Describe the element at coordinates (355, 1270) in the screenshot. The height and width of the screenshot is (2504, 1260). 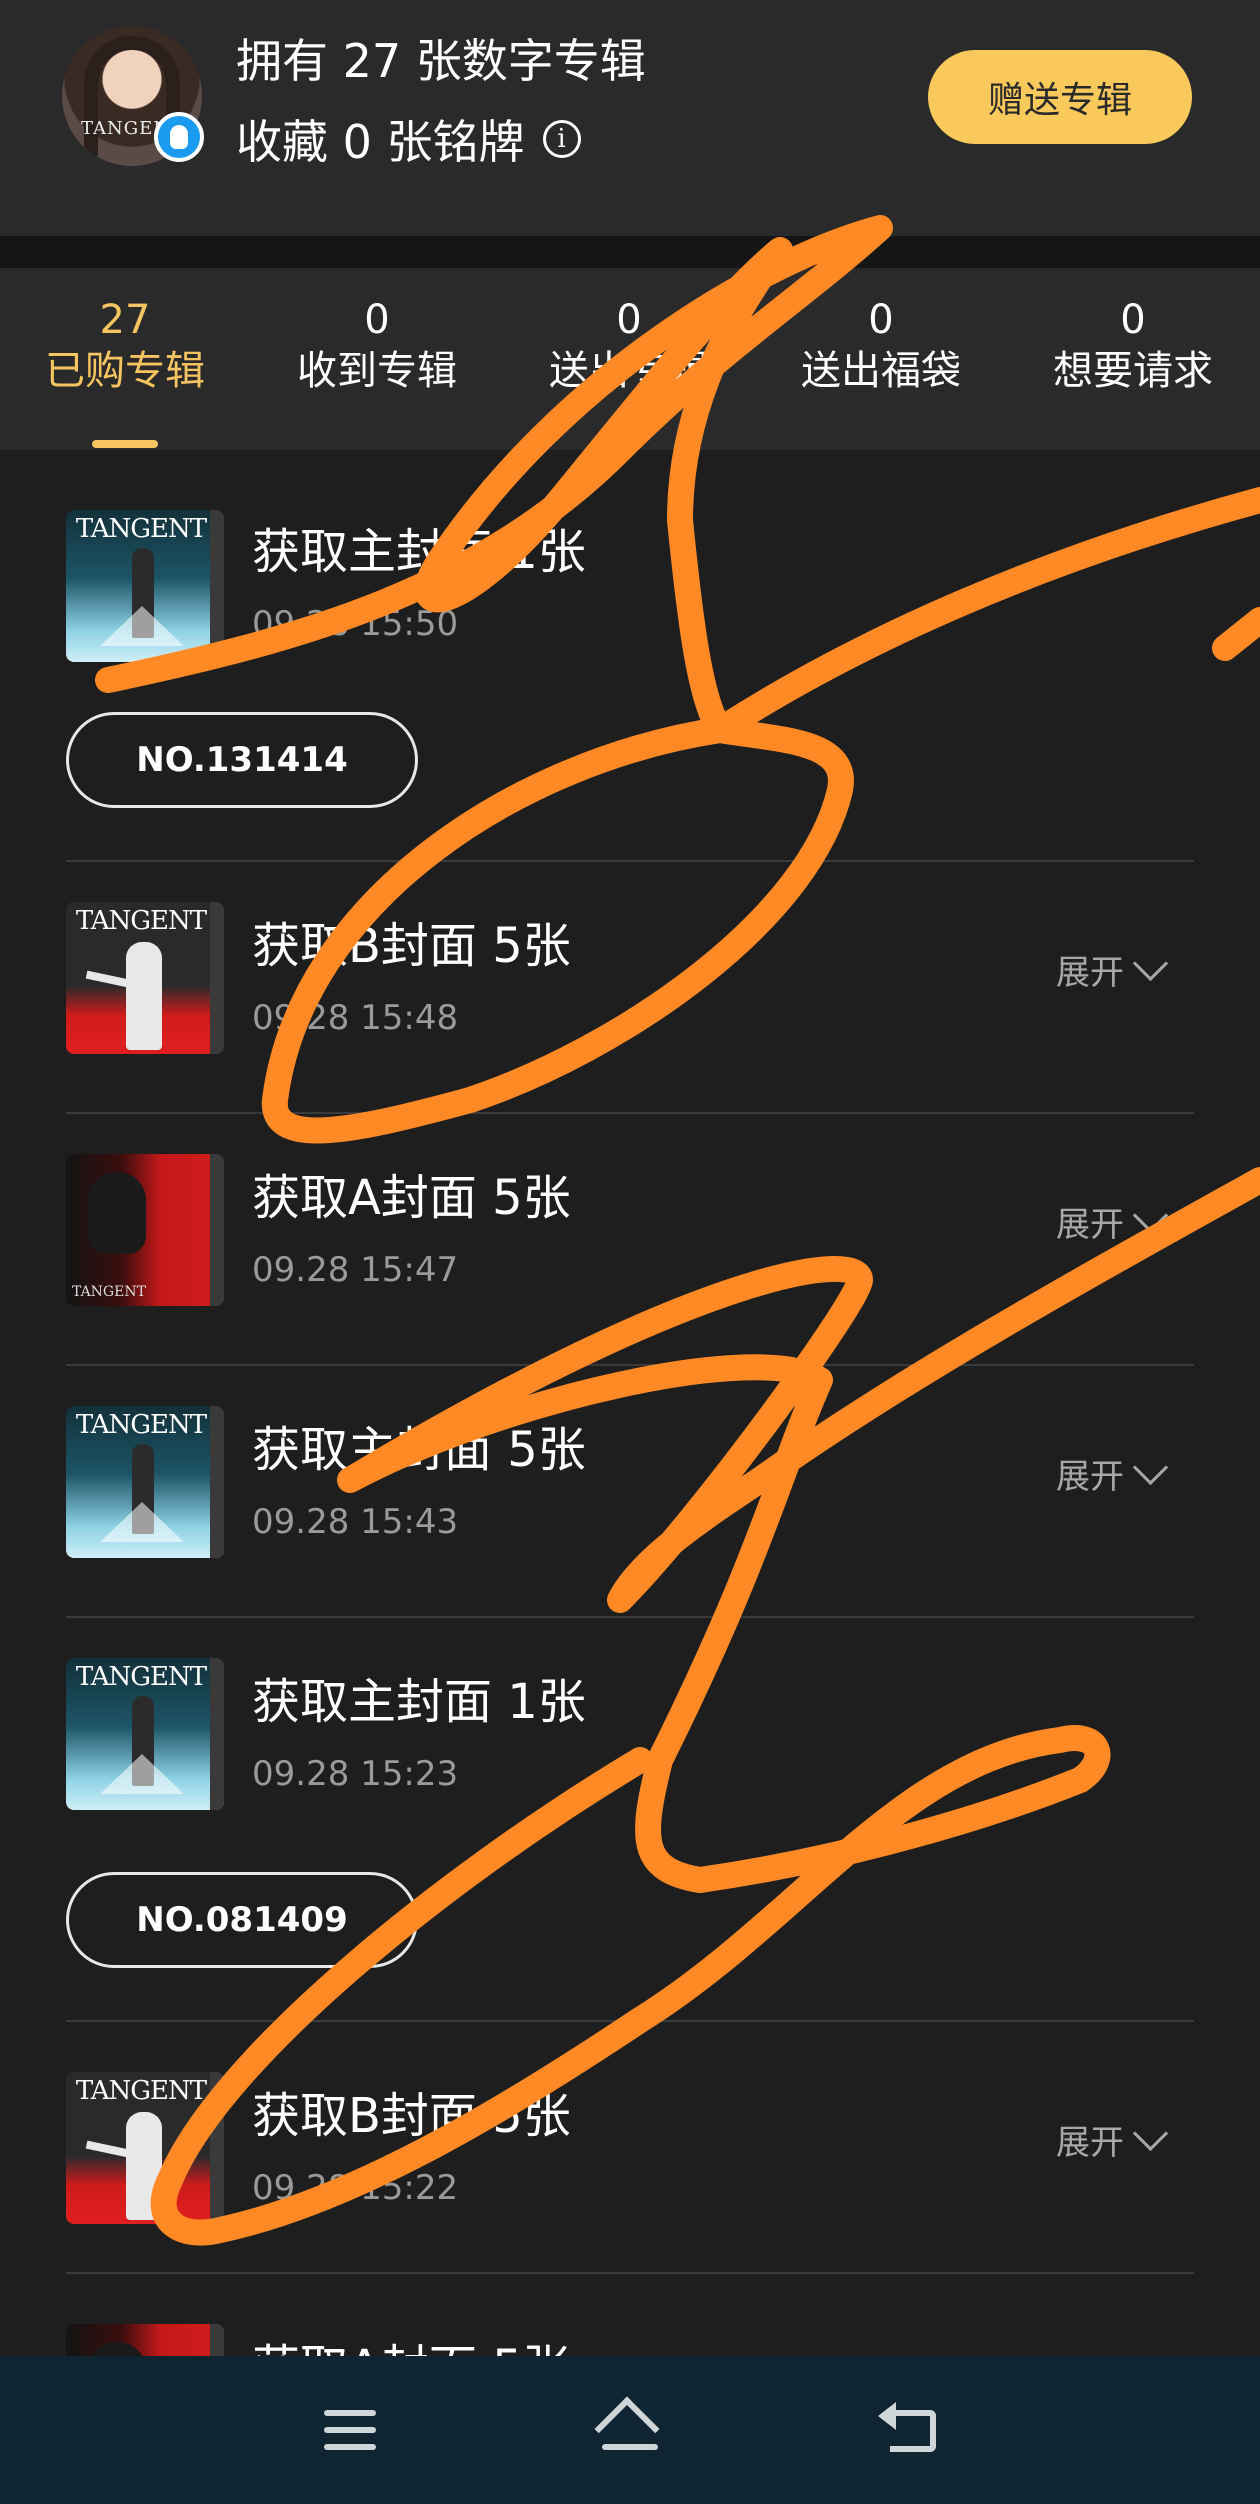
I see `item-time: 09.28 15:47` at that location.